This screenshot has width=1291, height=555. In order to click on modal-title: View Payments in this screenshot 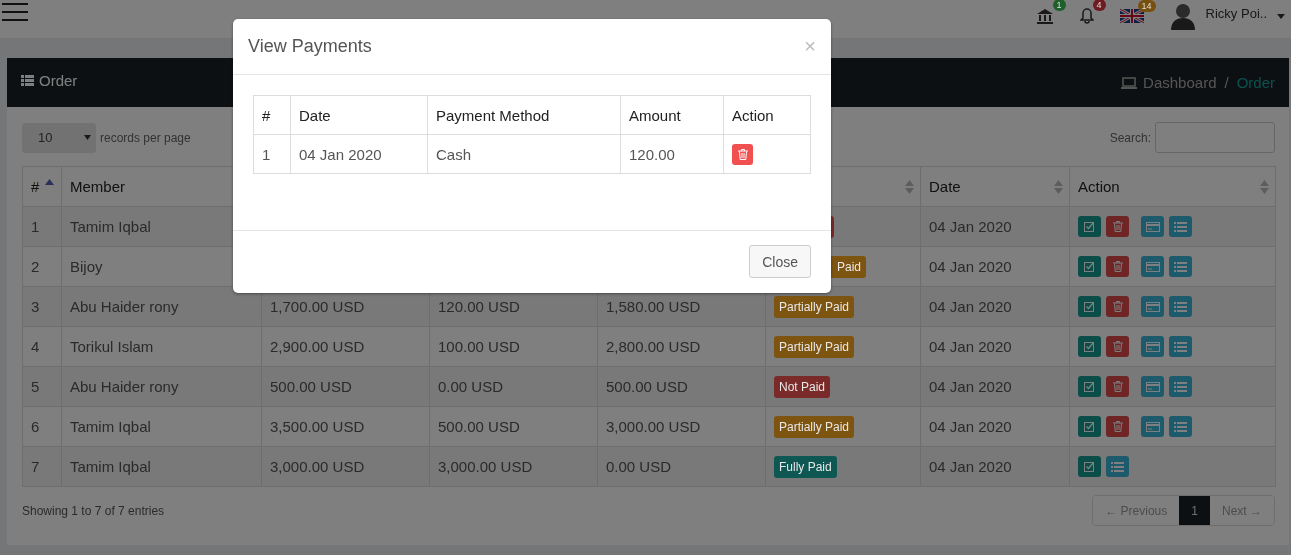, I will do `click(310, 46)`.